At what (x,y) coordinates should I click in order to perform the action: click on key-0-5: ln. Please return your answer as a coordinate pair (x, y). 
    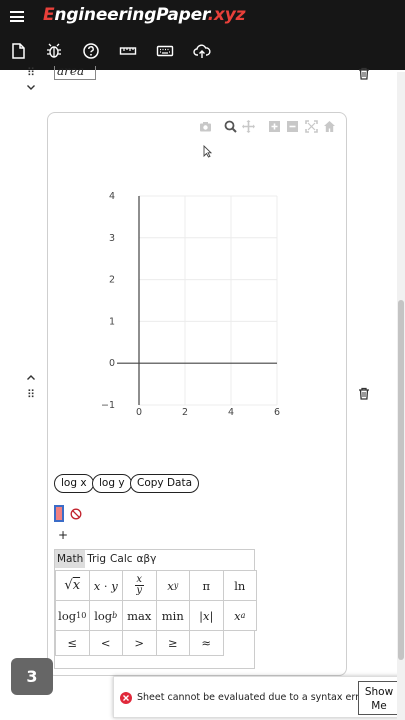
    Looking at the image, I should click on (239, 585).